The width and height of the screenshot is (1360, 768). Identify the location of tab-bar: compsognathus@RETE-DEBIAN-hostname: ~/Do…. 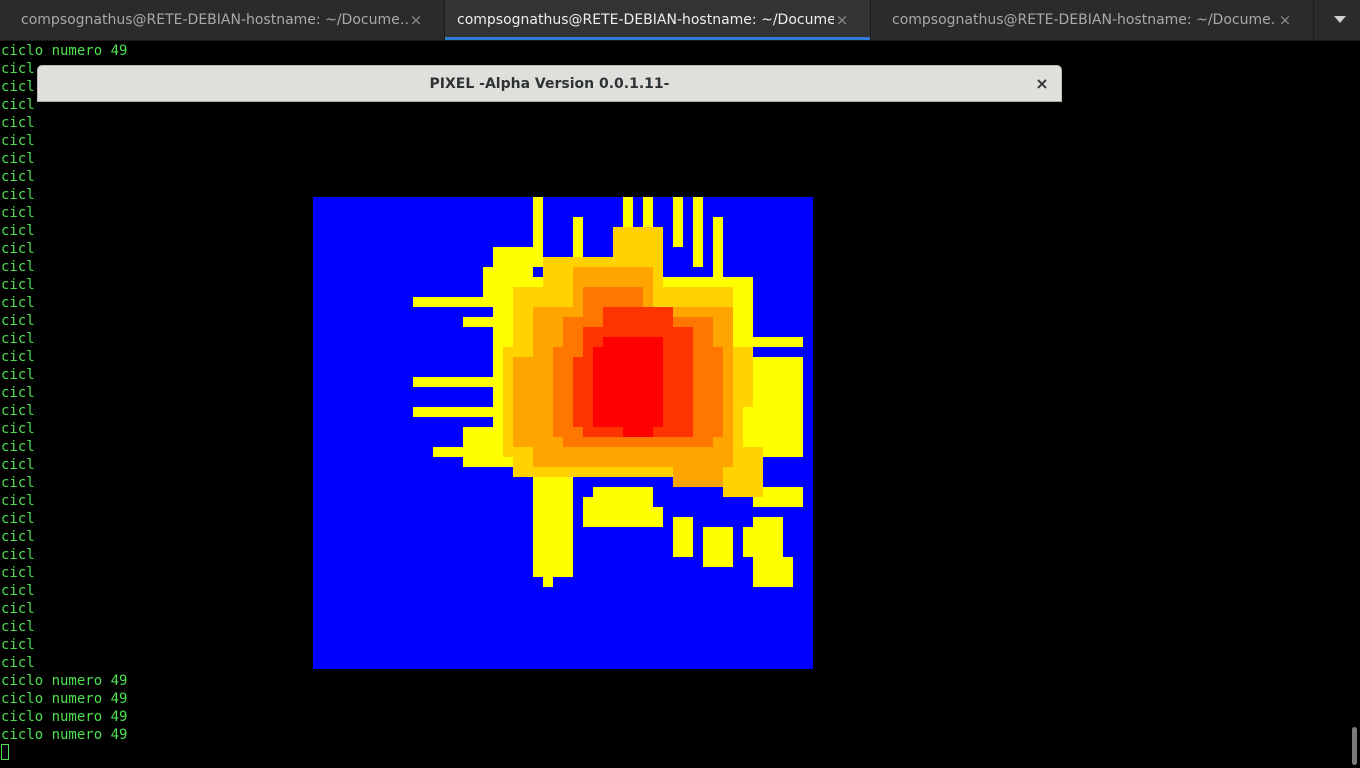
(680, 20).